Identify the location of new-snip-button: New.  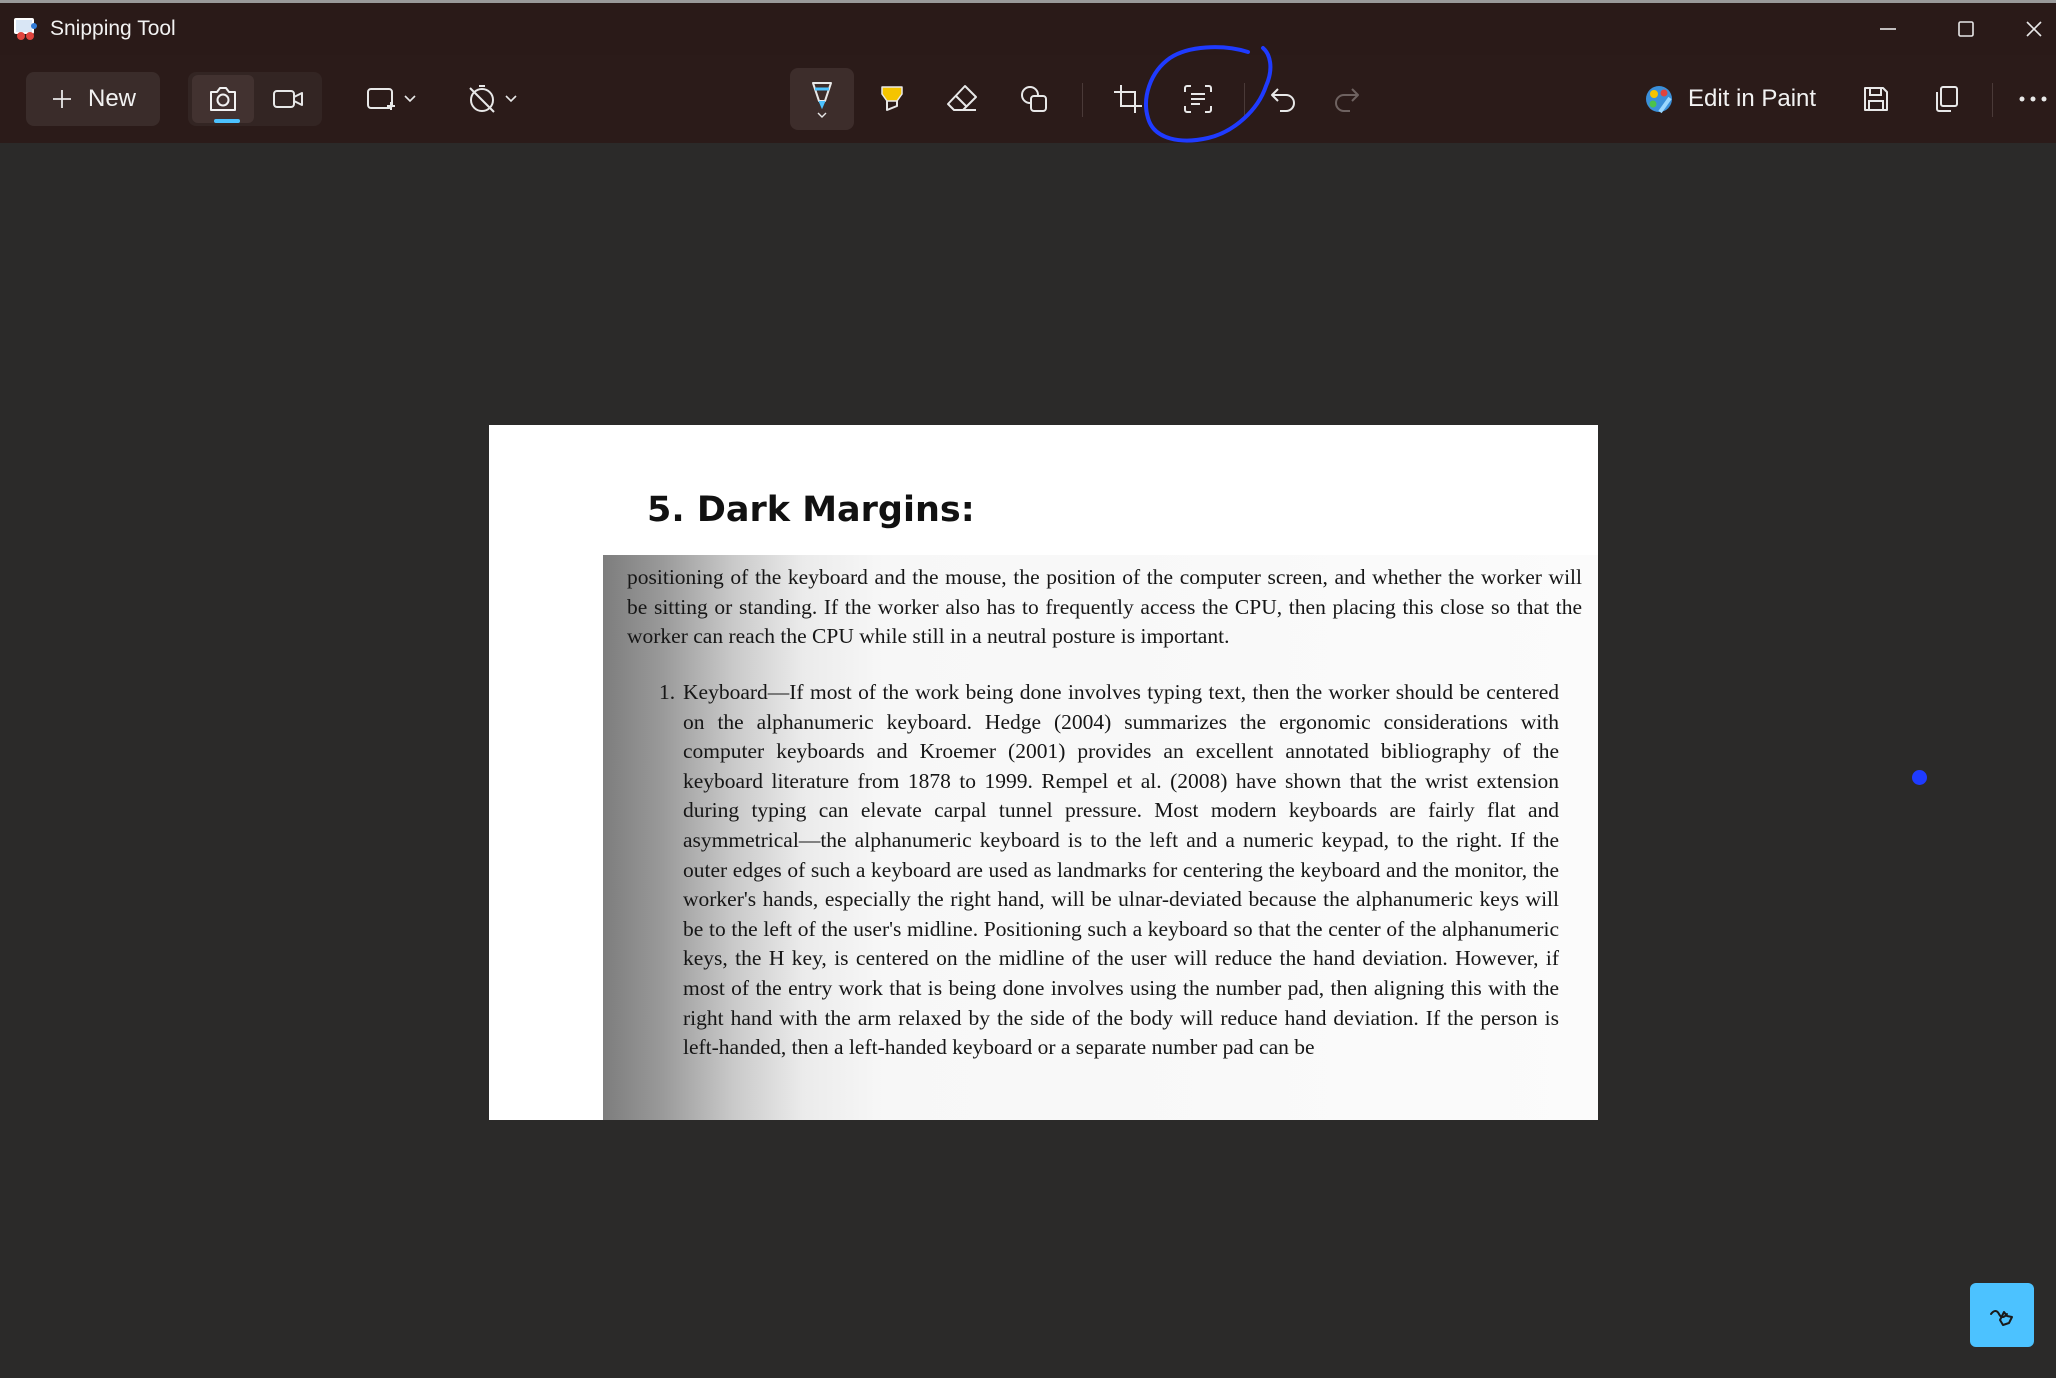
(93, 99).